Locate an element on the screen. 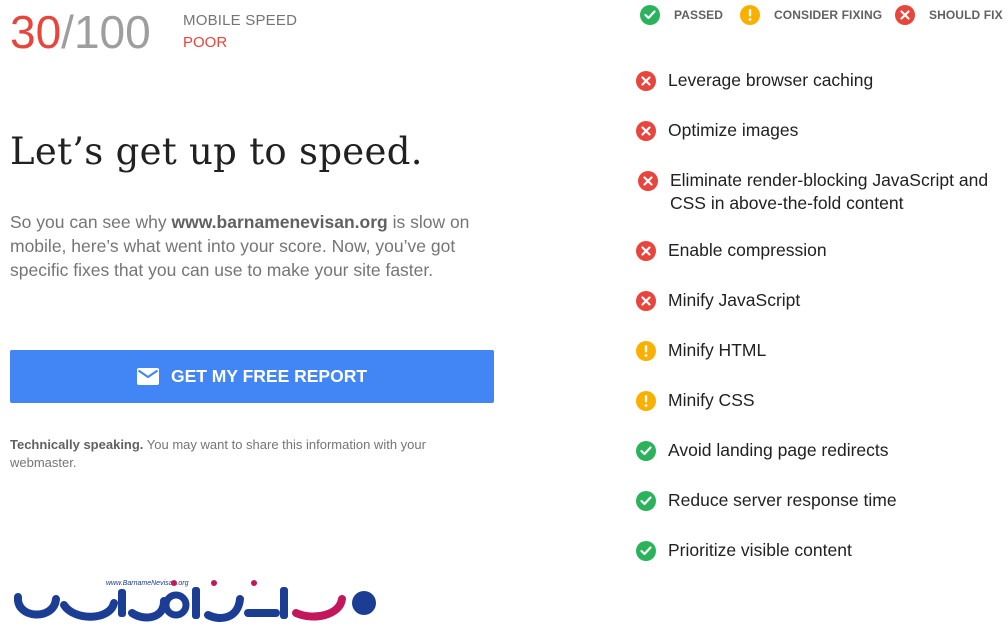 The width and height of the screenshot is (1008, 630). rule-text: Leverage browser caching is located at coordinates (771, 80).